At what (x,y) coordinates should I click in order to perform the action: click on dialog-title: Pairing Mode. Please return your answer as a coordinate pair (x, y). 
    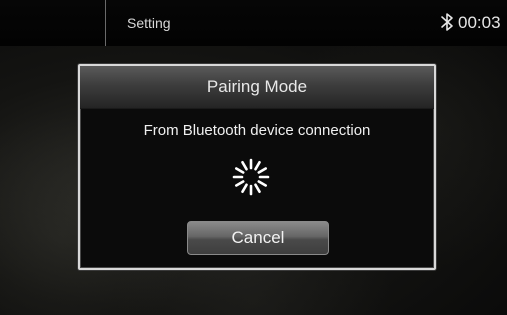
    Looking at the image, I should click on (257, 86).